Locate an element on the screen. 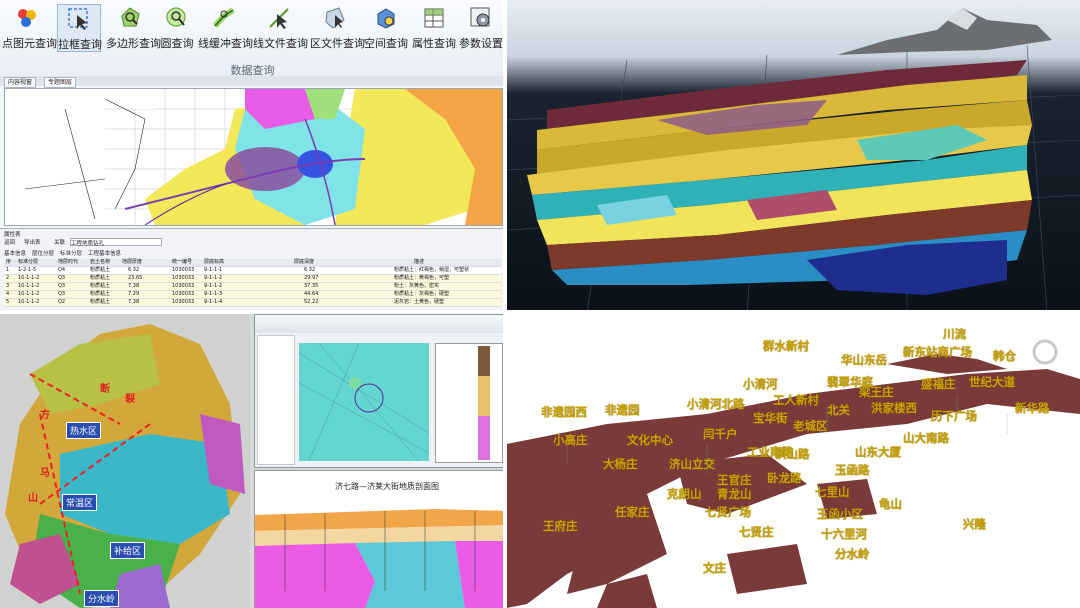  table-header-row: 序 标准分层 地层时代 岩土名称 地层厚度 统一编号 层底标高 层底深度 描述 is located at coordinates (252, 263).